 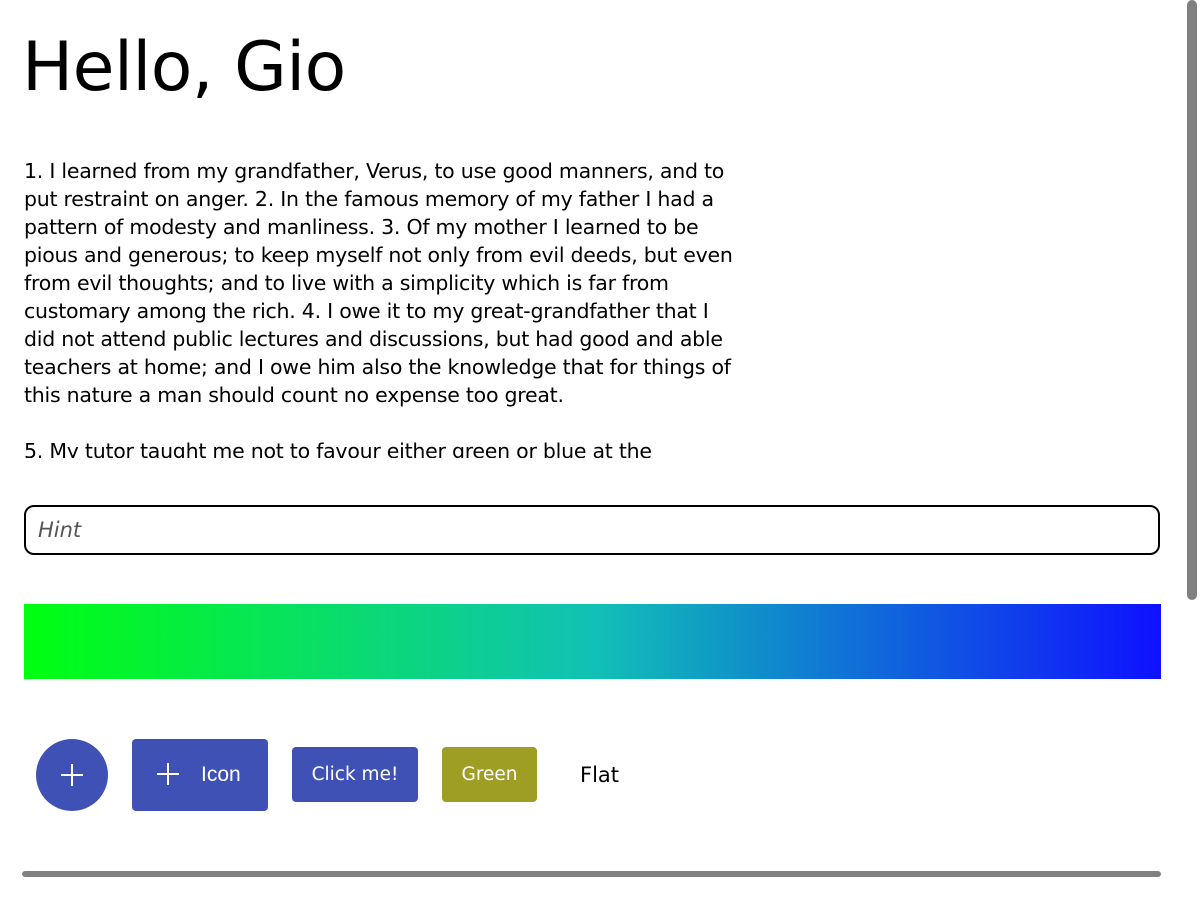 What do you see at coordinates (600, 774) in the screenshot?
I see `flat-button: Flat` at bounding box center [600, 774].